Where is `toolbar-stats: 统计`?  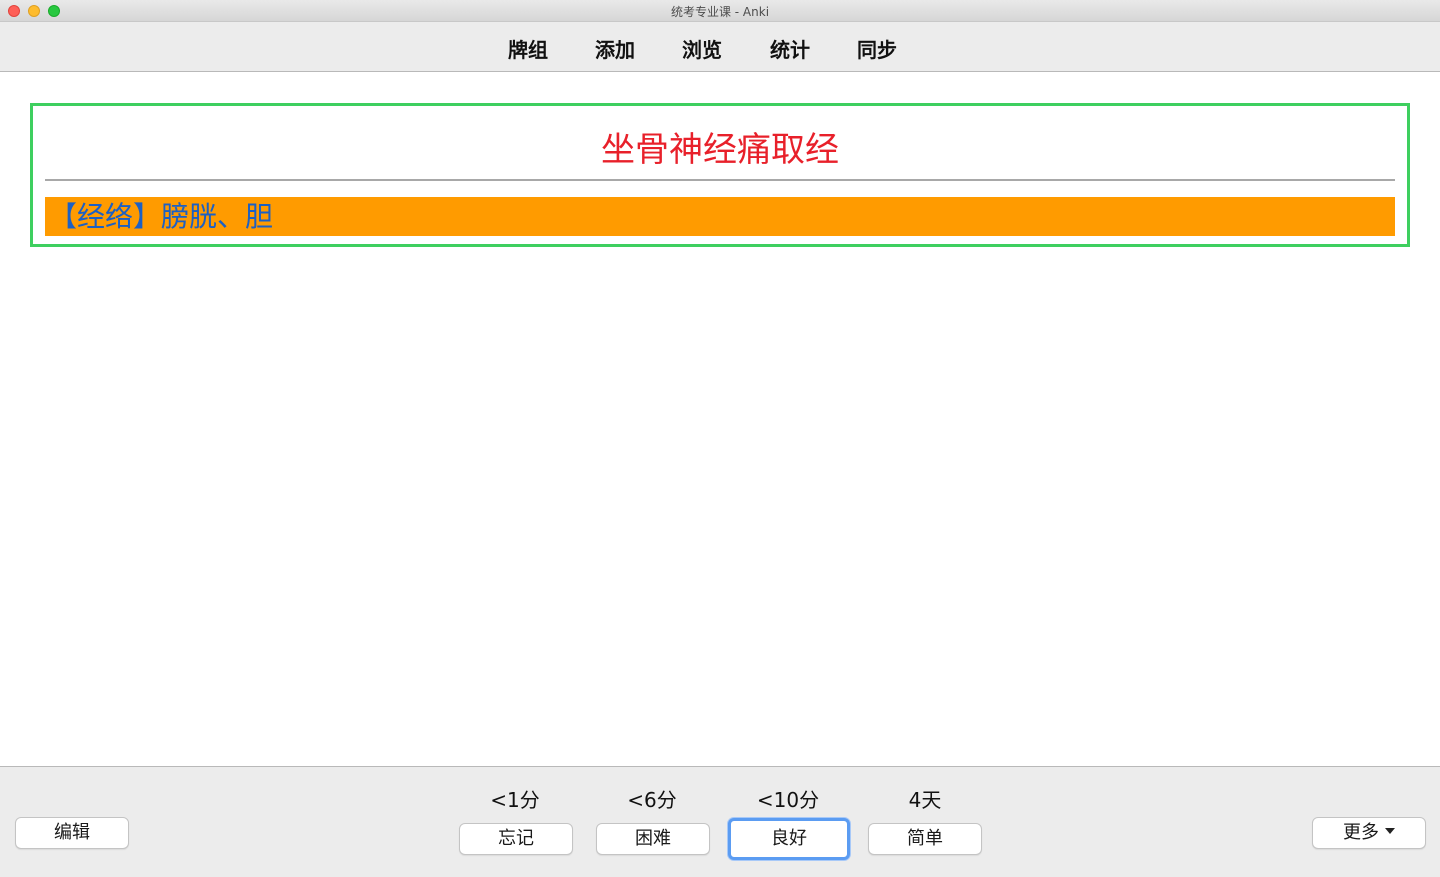
toolbar-stats: 统计 is located at coordinates (790, 48).